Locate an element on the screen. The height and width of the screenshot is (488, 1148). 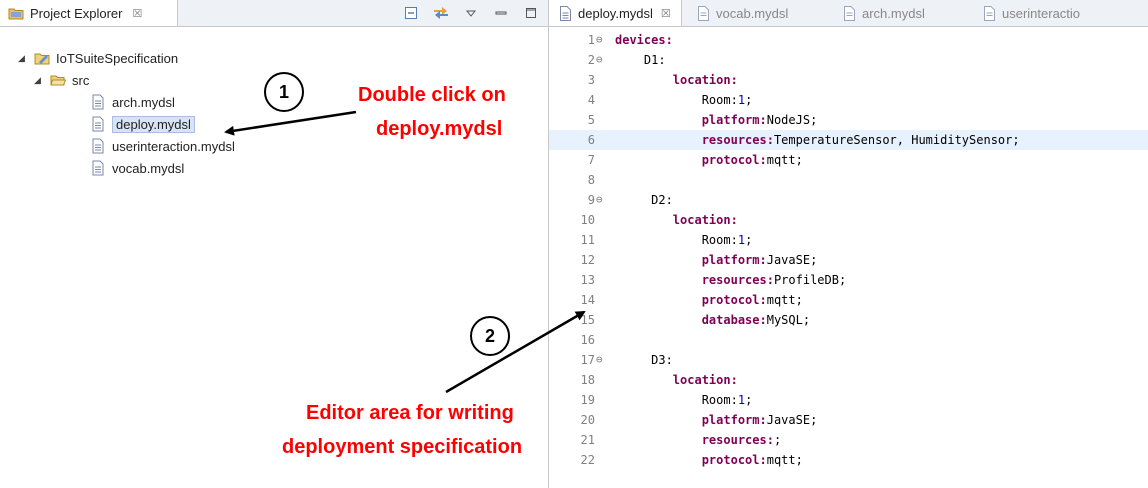
code-line: 19 Room:1; is located at coordinates (848, 400).